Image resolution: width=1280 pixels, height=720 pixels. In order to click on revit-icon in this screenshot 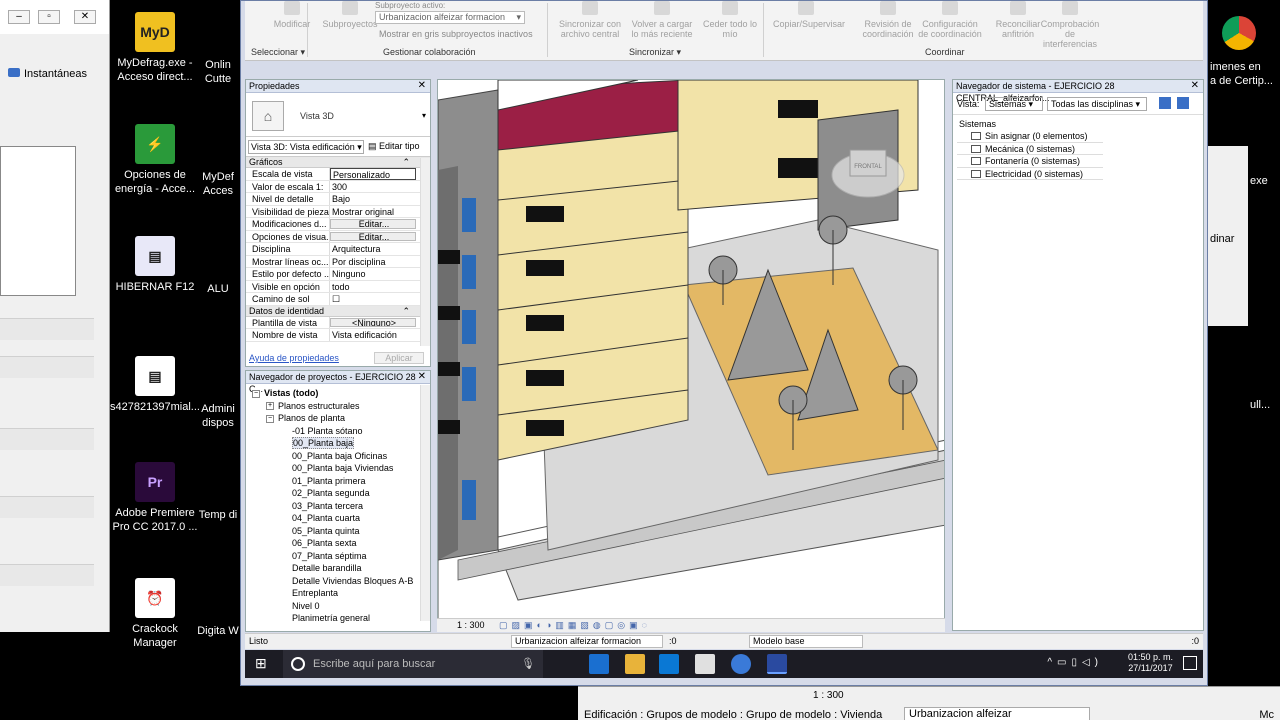, I will do `click(777, 664)`.